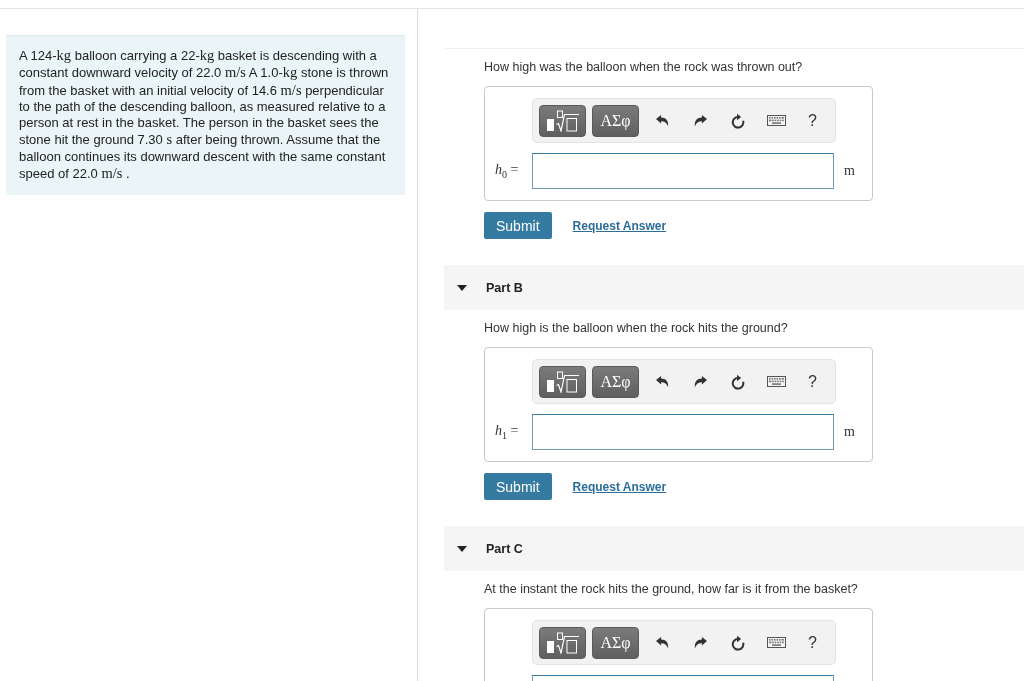 This screenshot has height=681, width=1024. I want to click on part-header: Part B, so click(734, 287).